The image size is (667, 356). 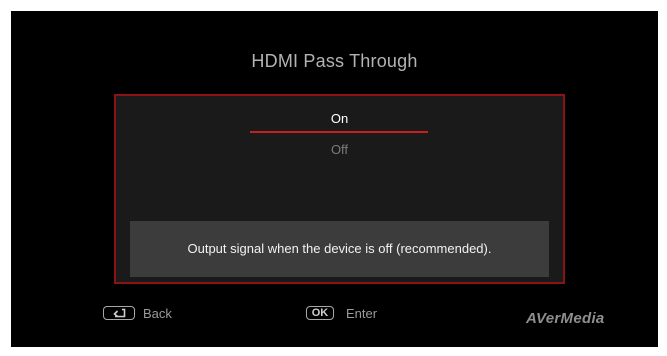 What do you see at coordinates (157, 313) in the screenshot?
I see `back-label: Back` at bounding box center [157, 313].